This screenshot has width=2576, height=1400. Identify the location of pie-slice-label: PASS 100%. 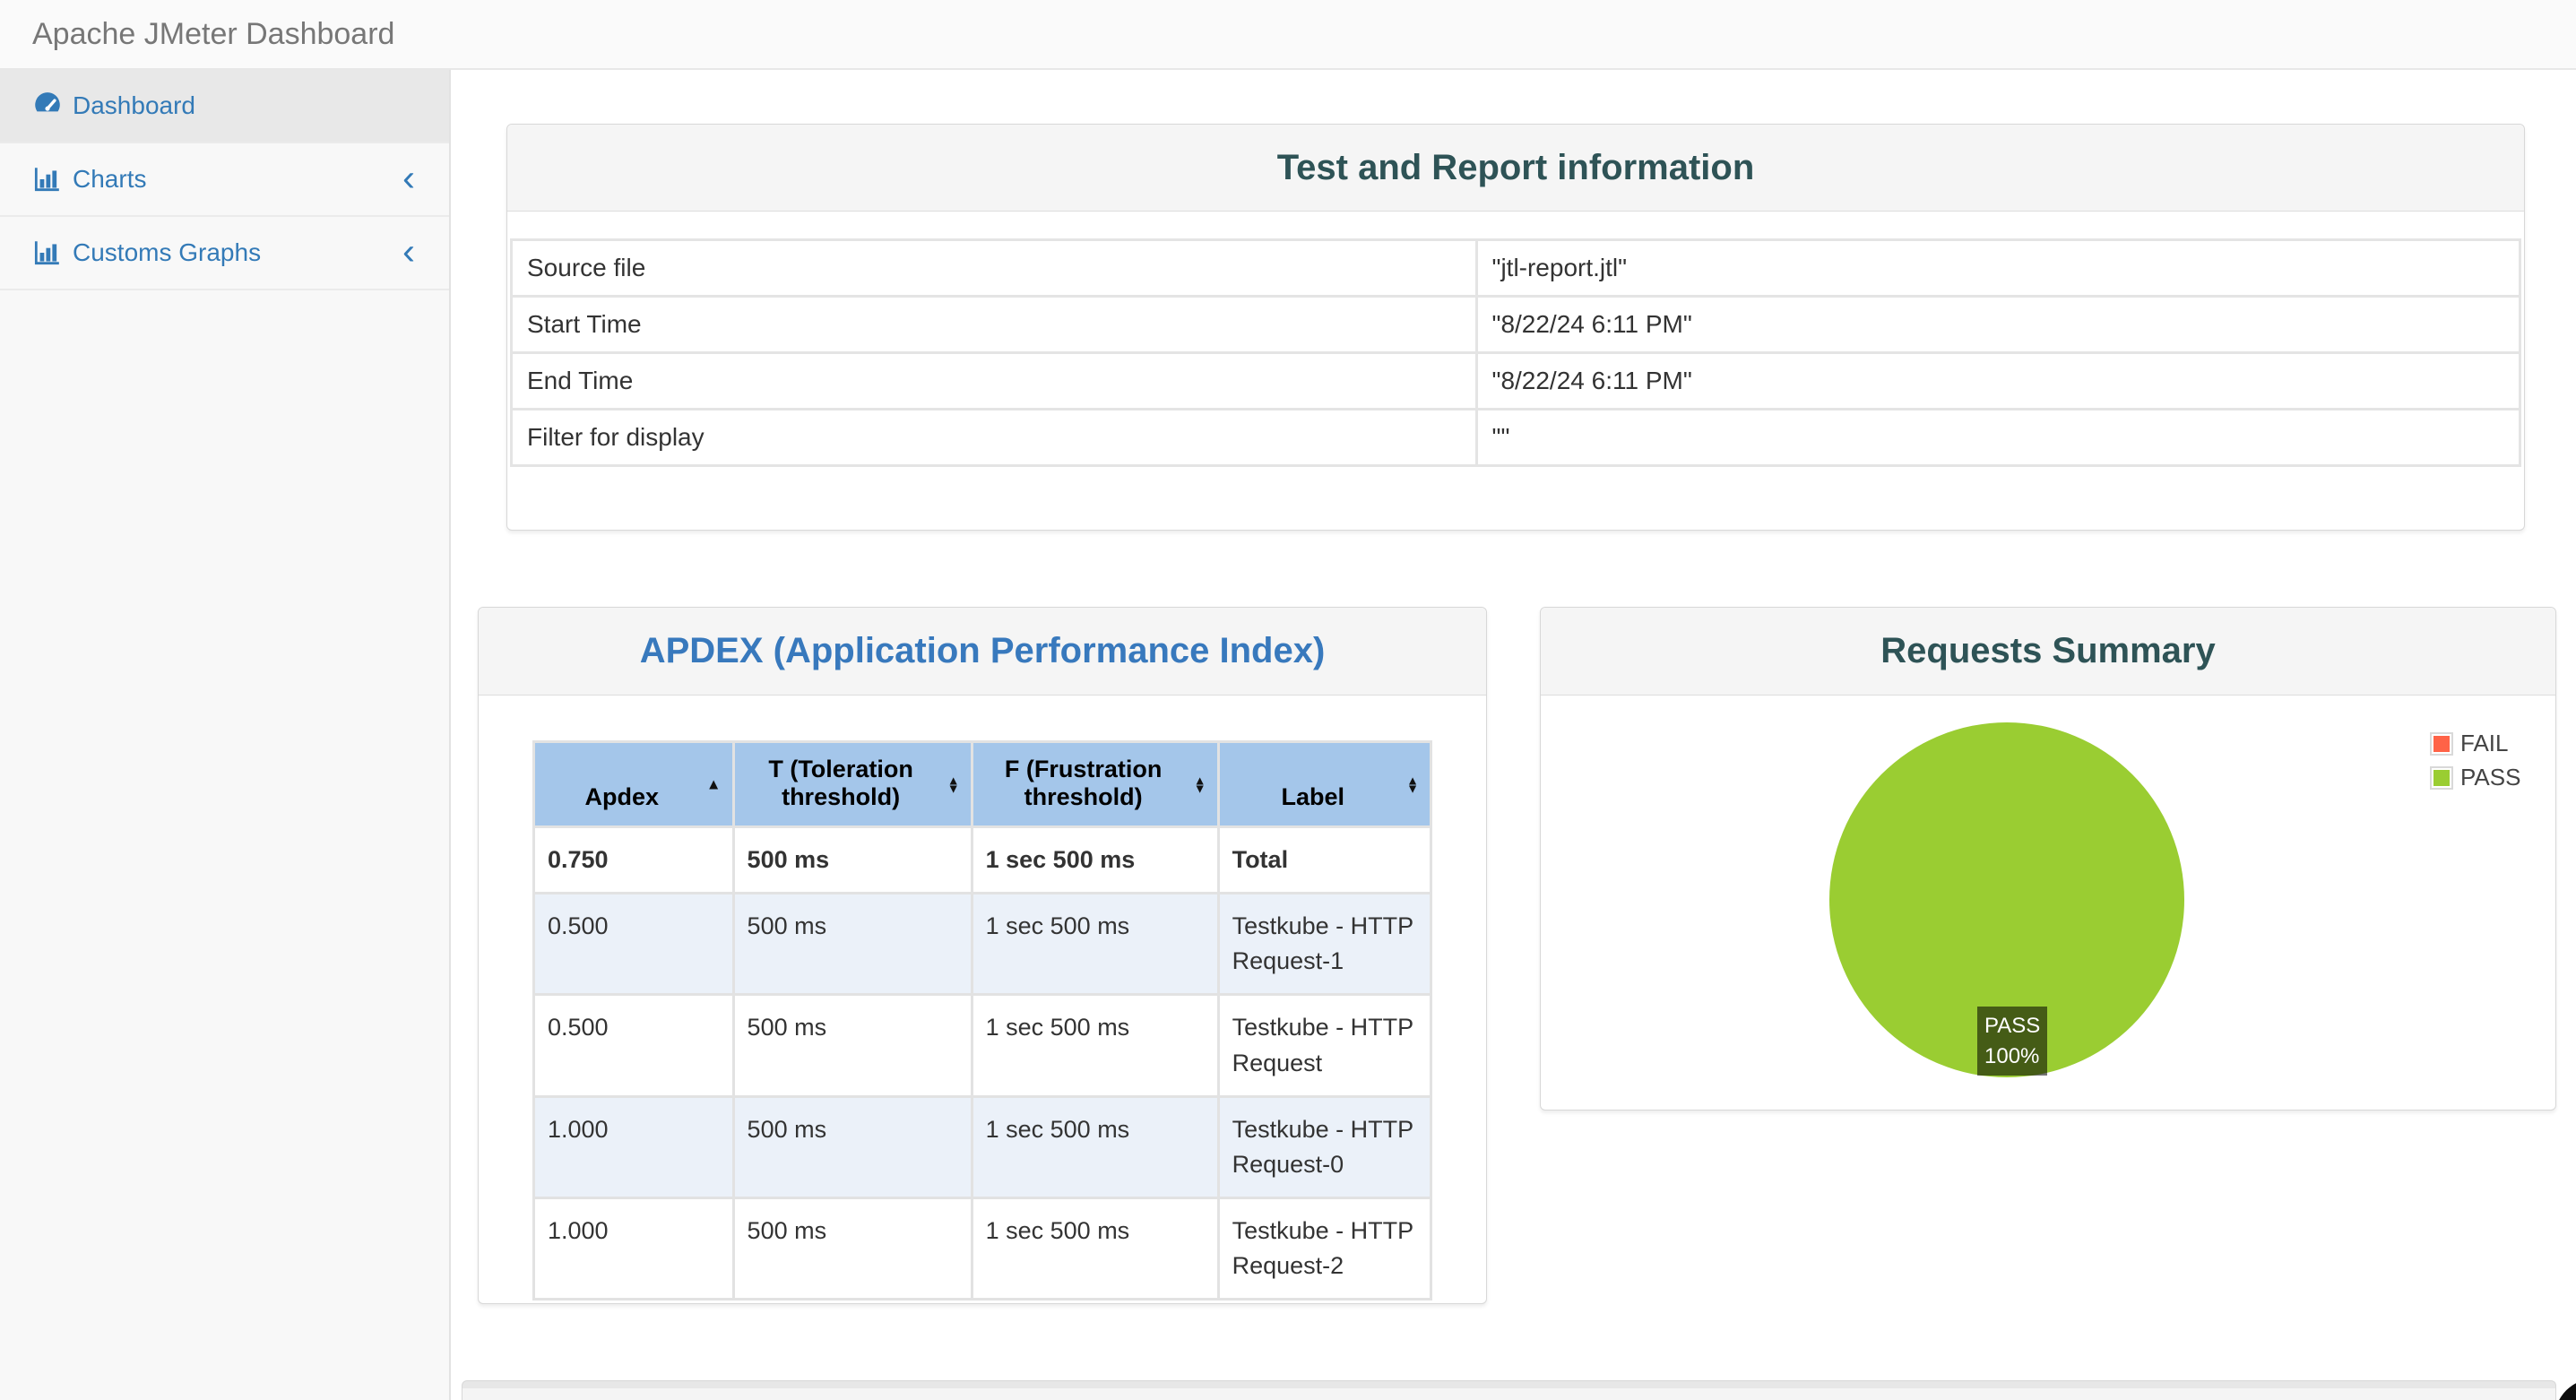
(2012, 1041).